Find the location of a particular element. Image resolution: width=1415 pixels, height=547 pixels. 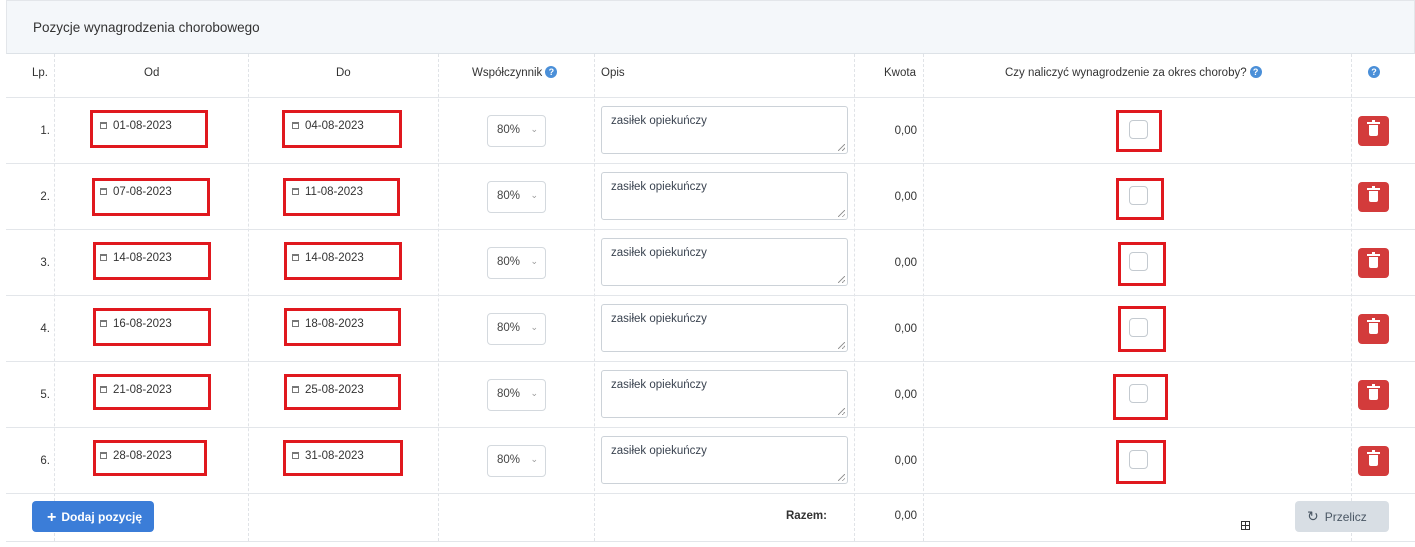

date-from-input: 14-08-2023 is located at coordinates (136, 258).